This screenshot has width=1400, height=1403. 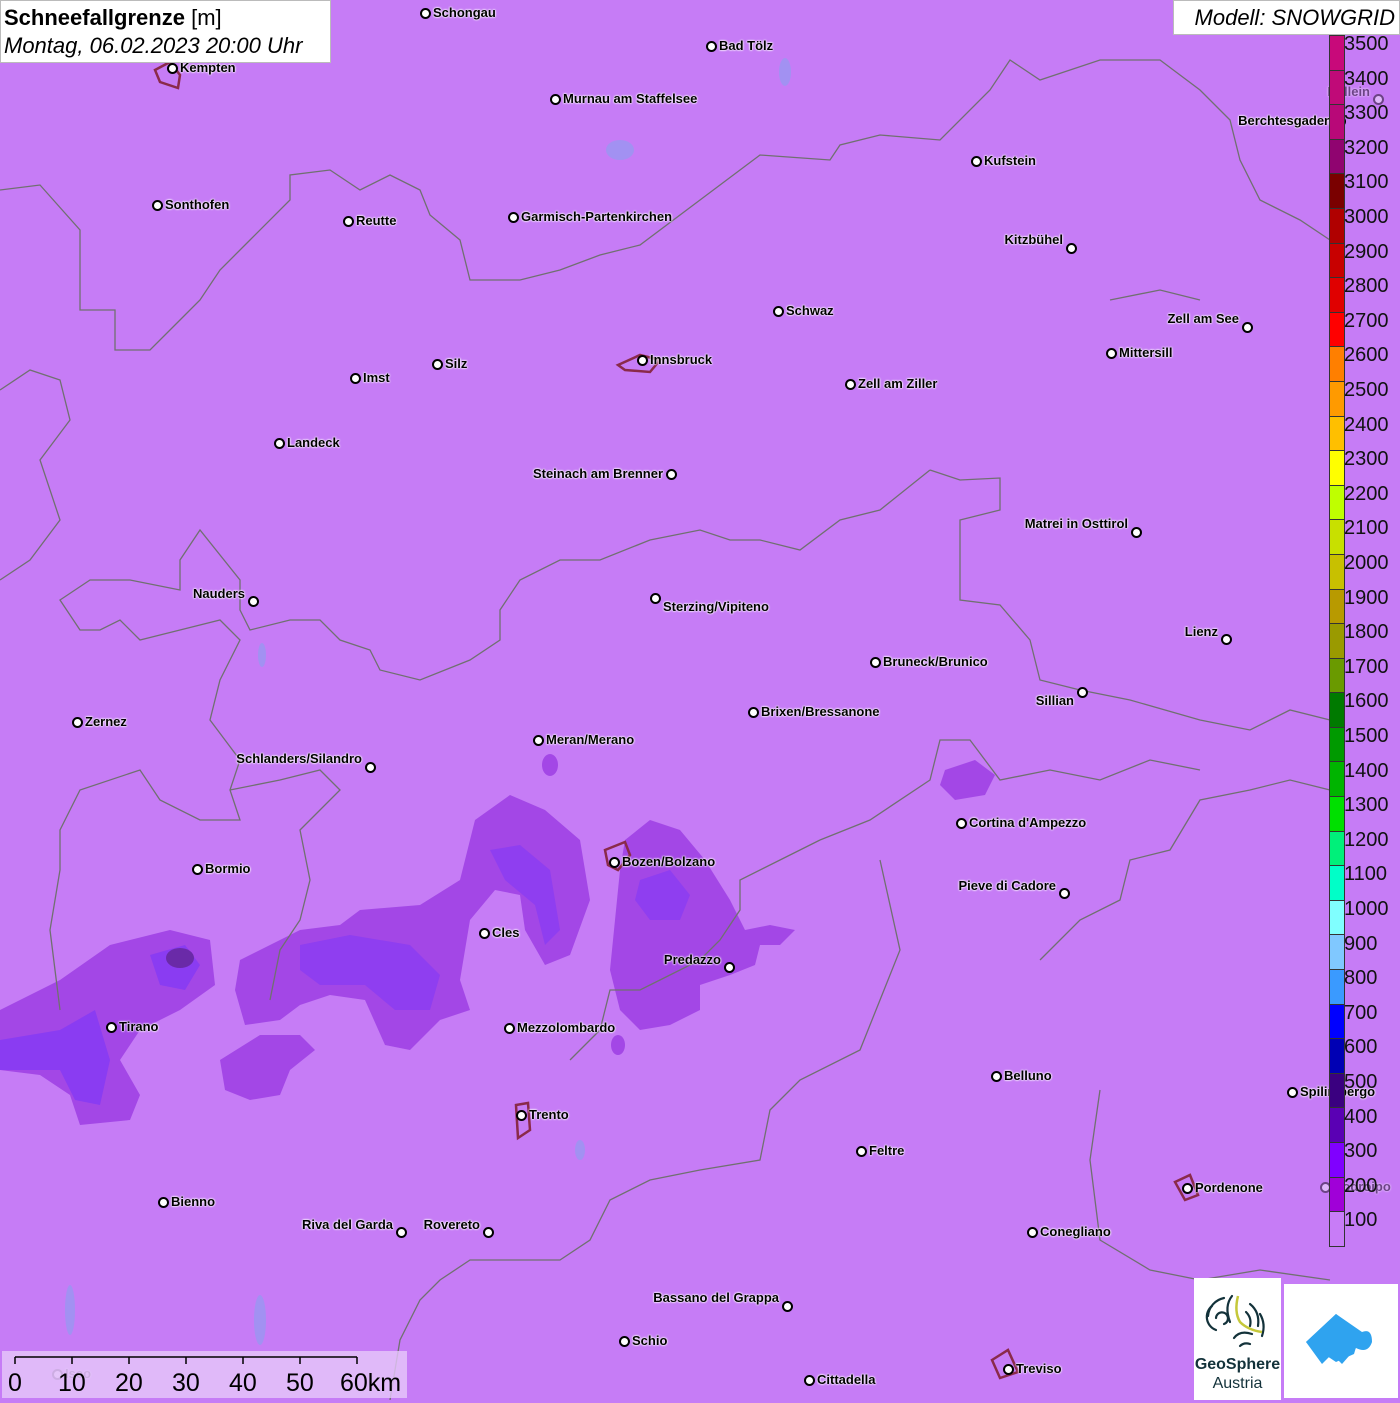 What do you see at coordinates (886, 1151) in the screenshot?
I see `city-label: Feltre` at bounding box center [886, 1151].